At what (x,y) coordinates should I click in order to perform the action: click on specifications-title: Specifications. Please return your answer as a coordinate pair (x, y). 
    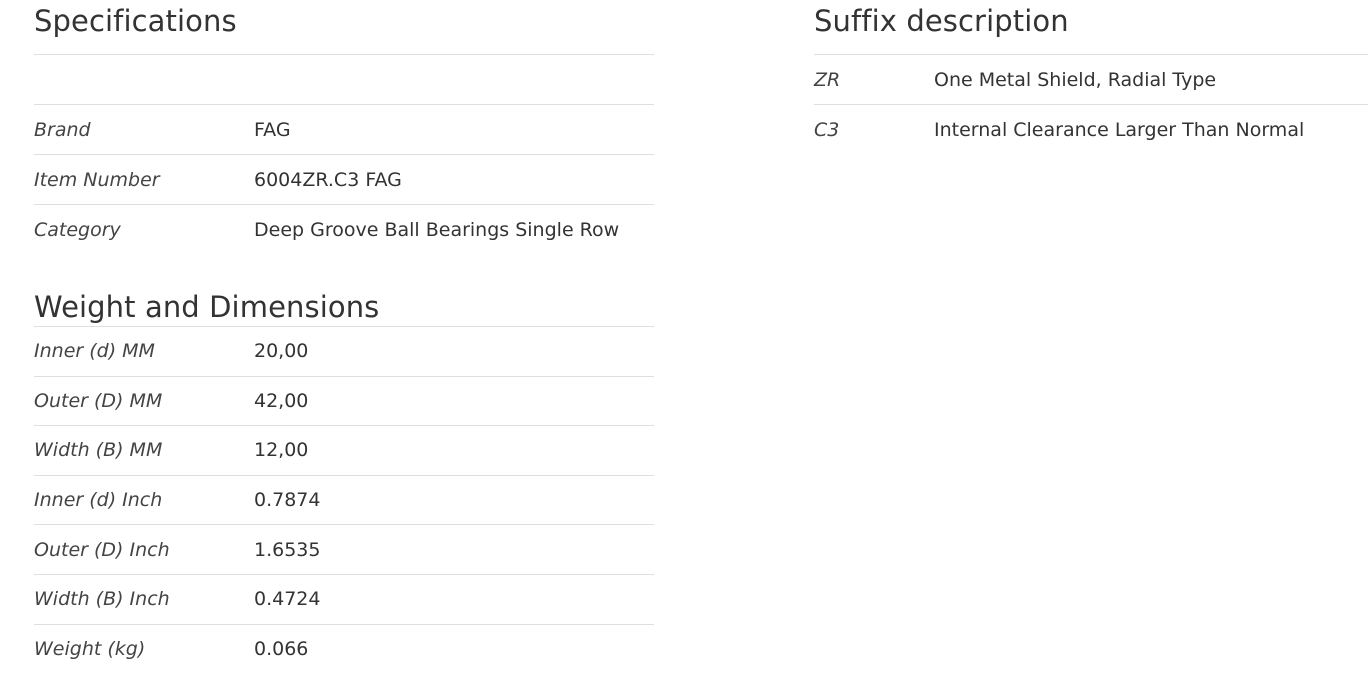
    Looking at the image, I should click on (344, 27).